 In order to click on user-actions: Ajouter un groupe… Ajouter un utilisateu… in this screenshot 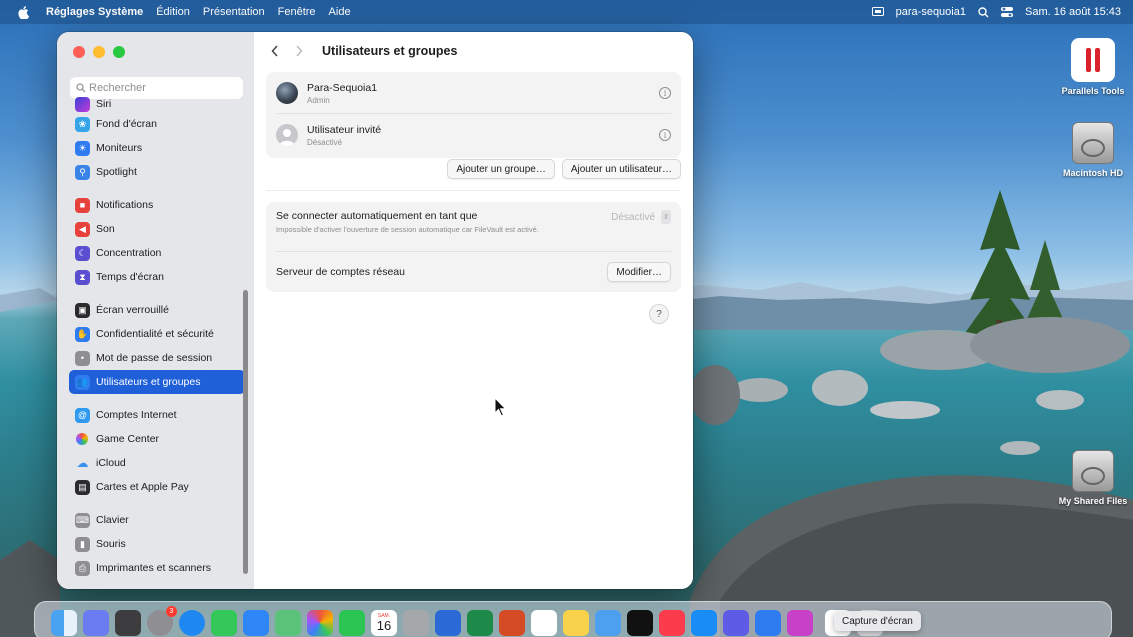, I will do `click(564, 169)`.